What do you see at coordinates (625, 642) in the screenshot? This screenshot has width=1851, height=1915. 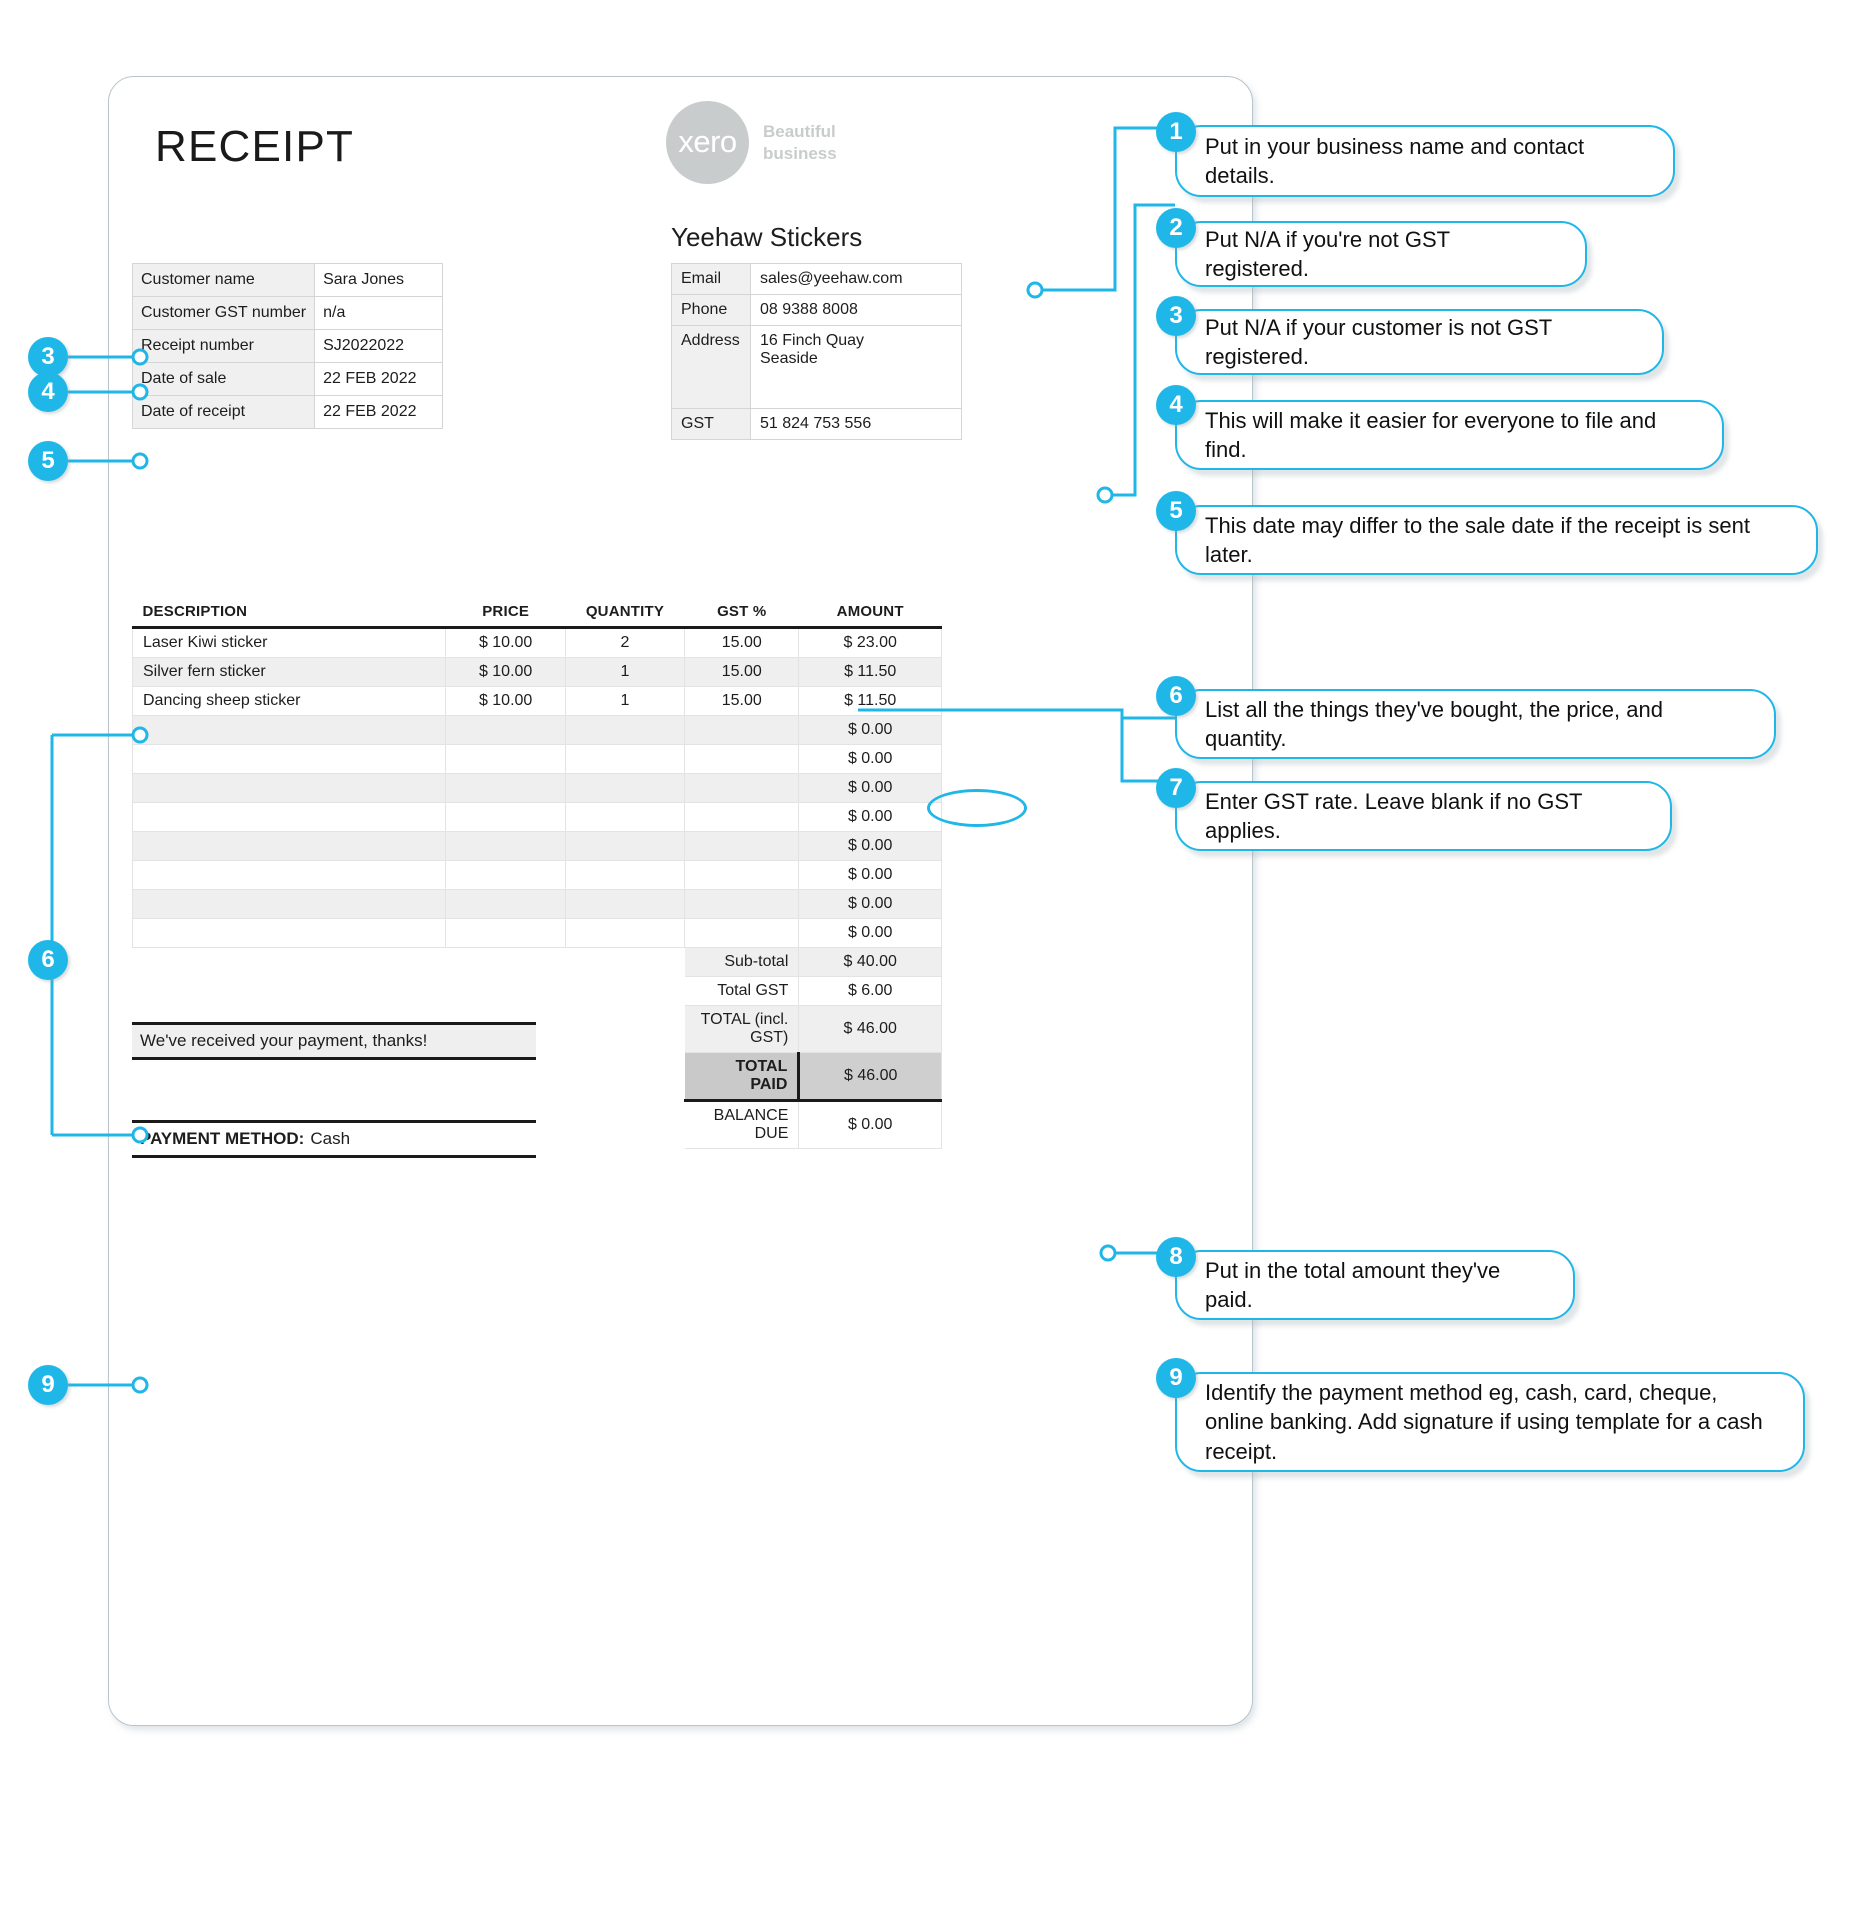 I see `item-quantity: 2` at bounding box center [625, 642].